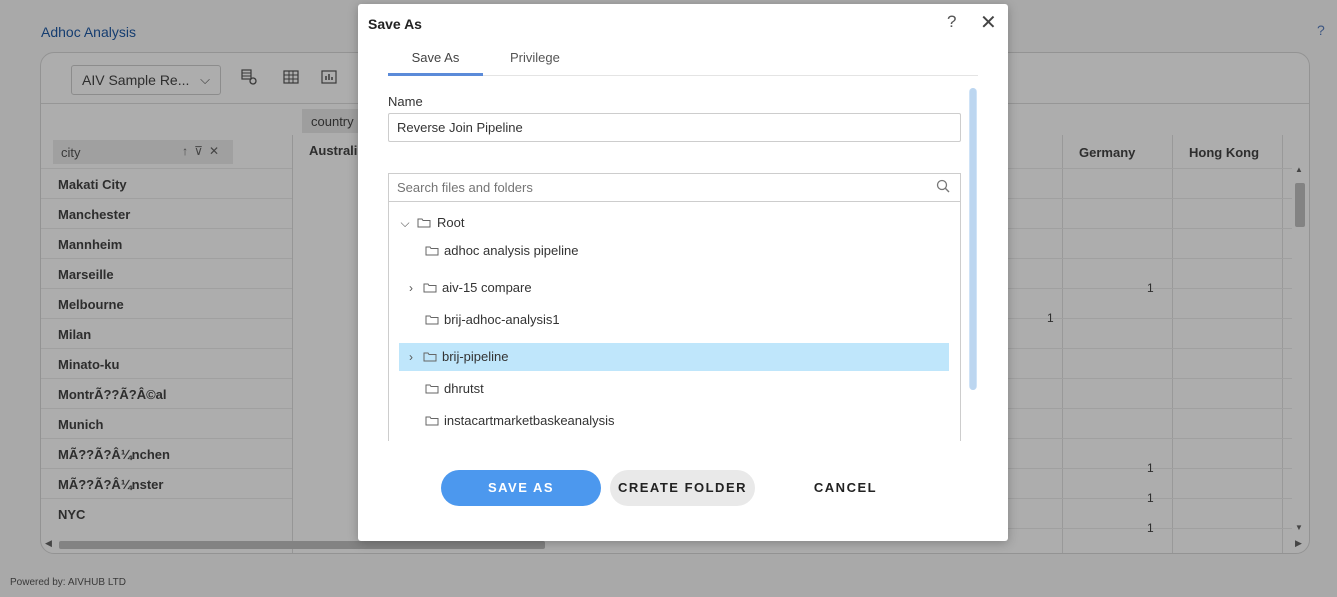  Describe the element at coordinates (451, 222) in the screenshot. I see `tree-item-label: Root` at that location.